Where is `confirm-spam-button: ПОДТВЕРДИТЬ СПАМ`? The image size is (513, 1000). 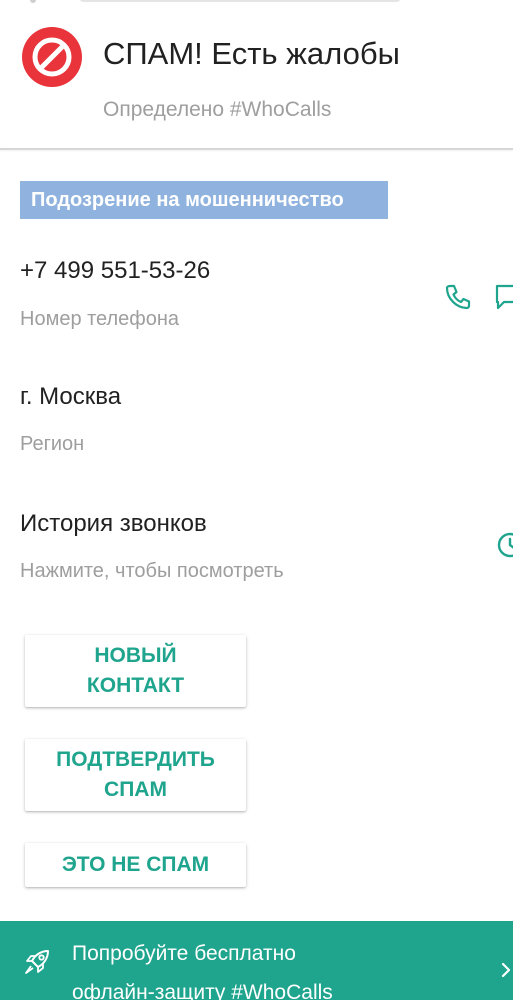
confirm-spam-button: ПОДТВЕРДИТЬ СПАМ is located at coordinates (135, 775).